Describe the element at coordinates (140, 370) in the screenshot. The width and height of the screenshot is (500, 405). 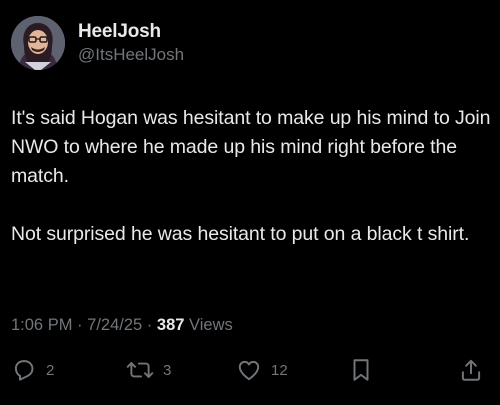
I see `repost-icon` at that location.